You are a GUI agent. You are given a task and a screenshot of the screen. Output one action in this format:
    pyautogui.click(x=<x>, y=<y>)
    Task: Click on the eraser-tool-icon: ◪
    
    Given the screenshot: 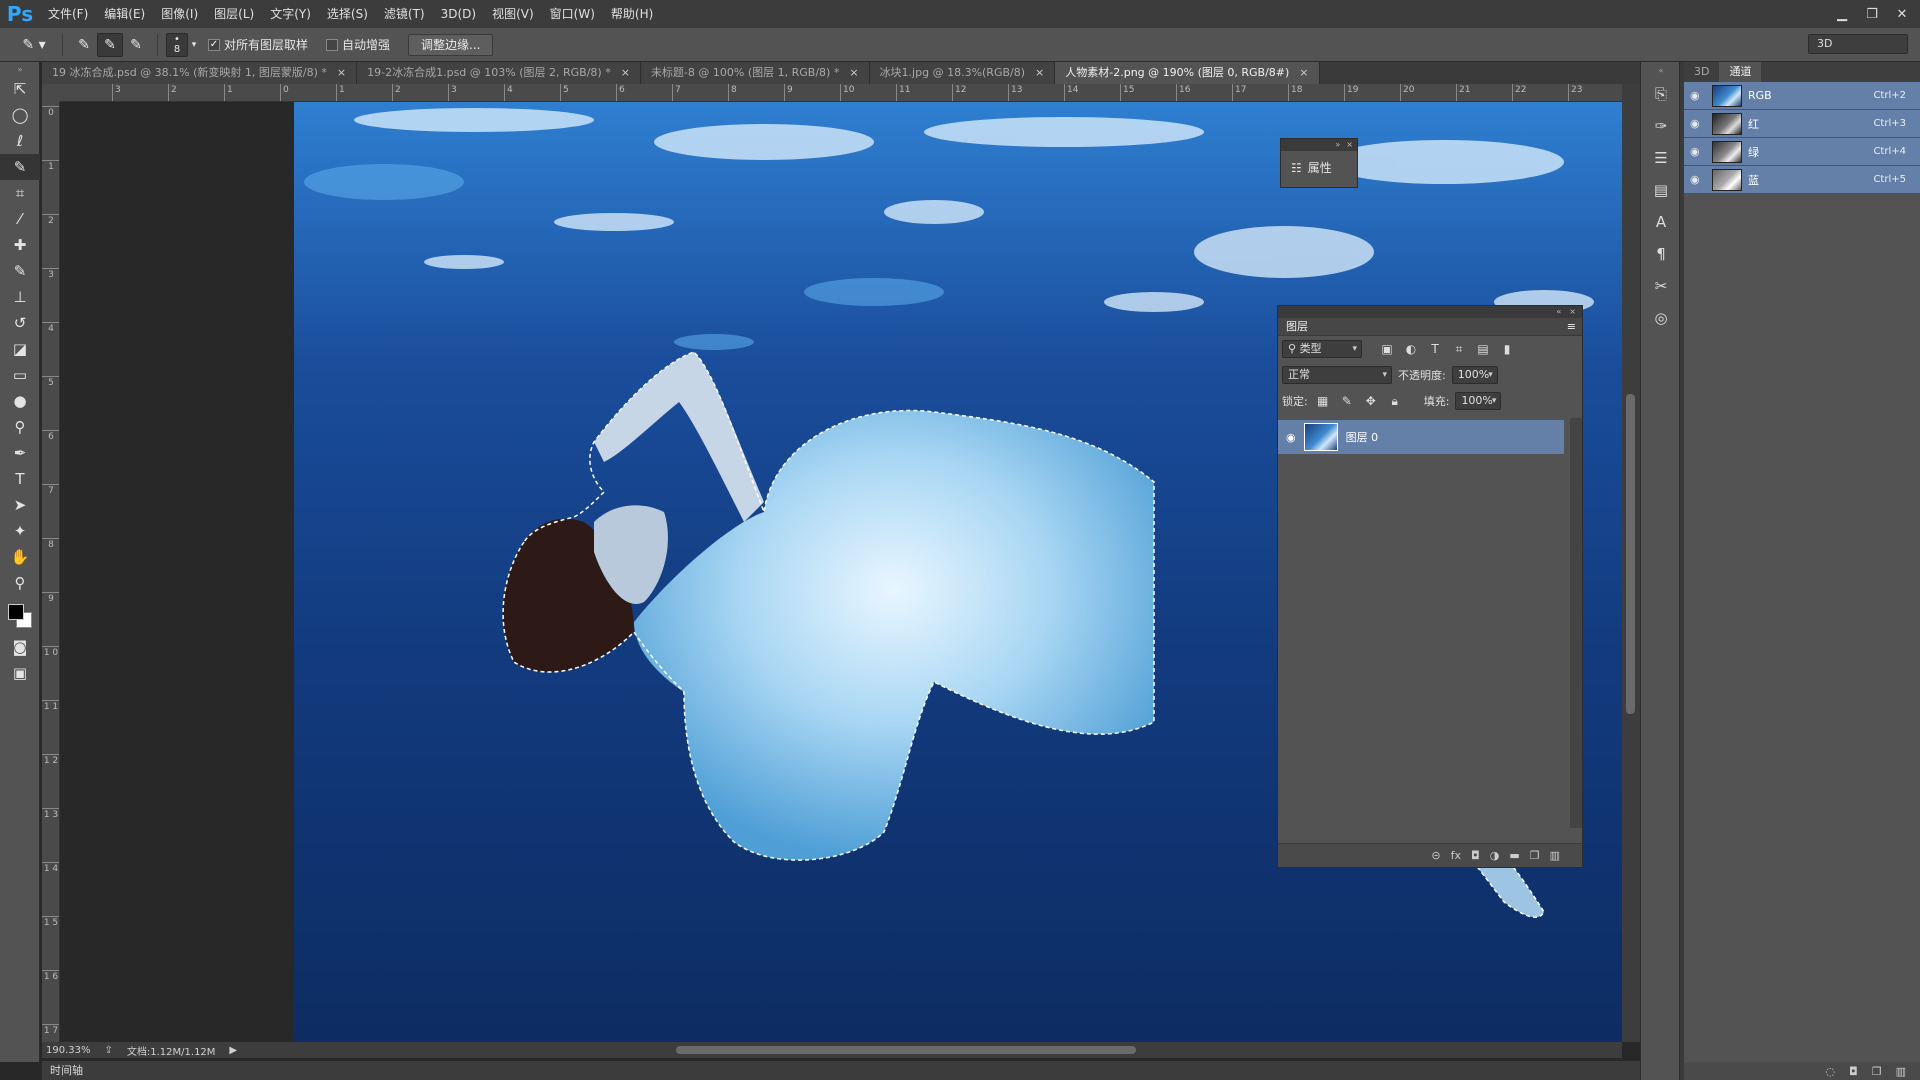 What is the action you would take?
    pyautogui.click(x=20, y=349)
    